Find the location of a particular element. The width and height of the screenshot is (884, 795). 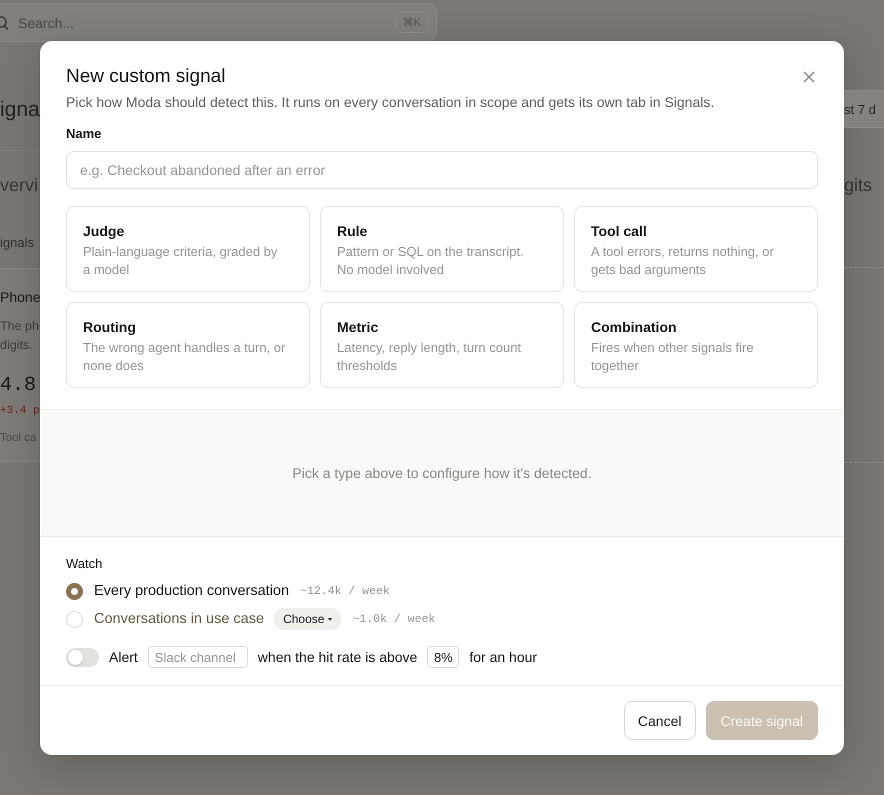

type-option: Combination Fires when other signals fire together is located at coordinates (696, 345).